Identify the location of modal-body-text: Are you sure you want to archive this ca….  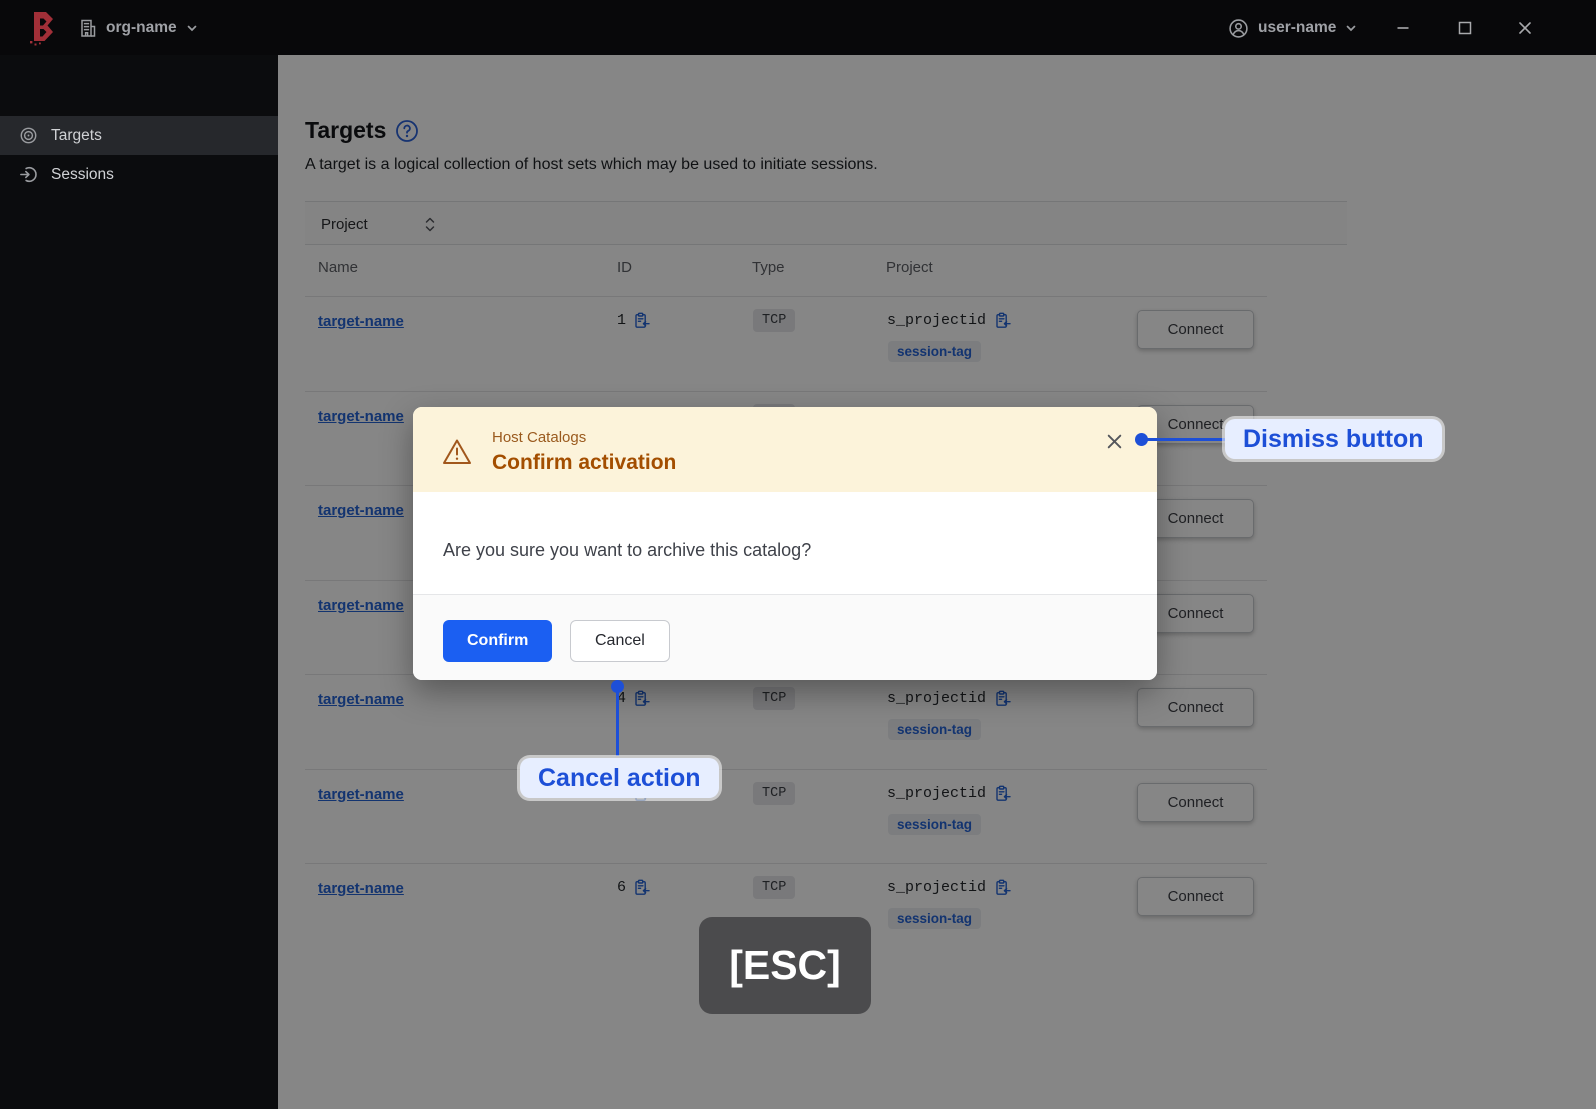
(627, 550).